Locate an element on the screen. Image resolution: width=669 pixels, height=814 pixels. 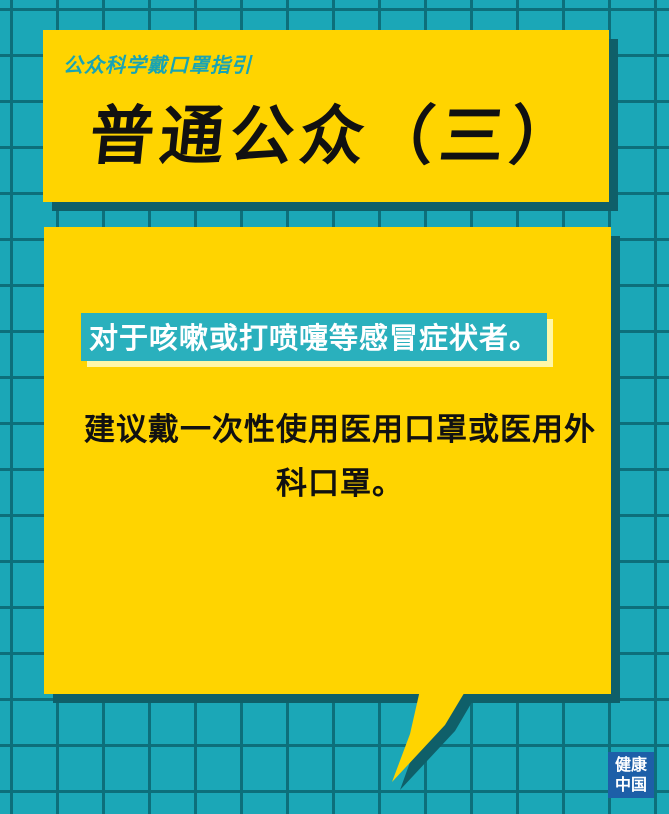
logo-line-2: 中国 is located at coordinates (630, 784).